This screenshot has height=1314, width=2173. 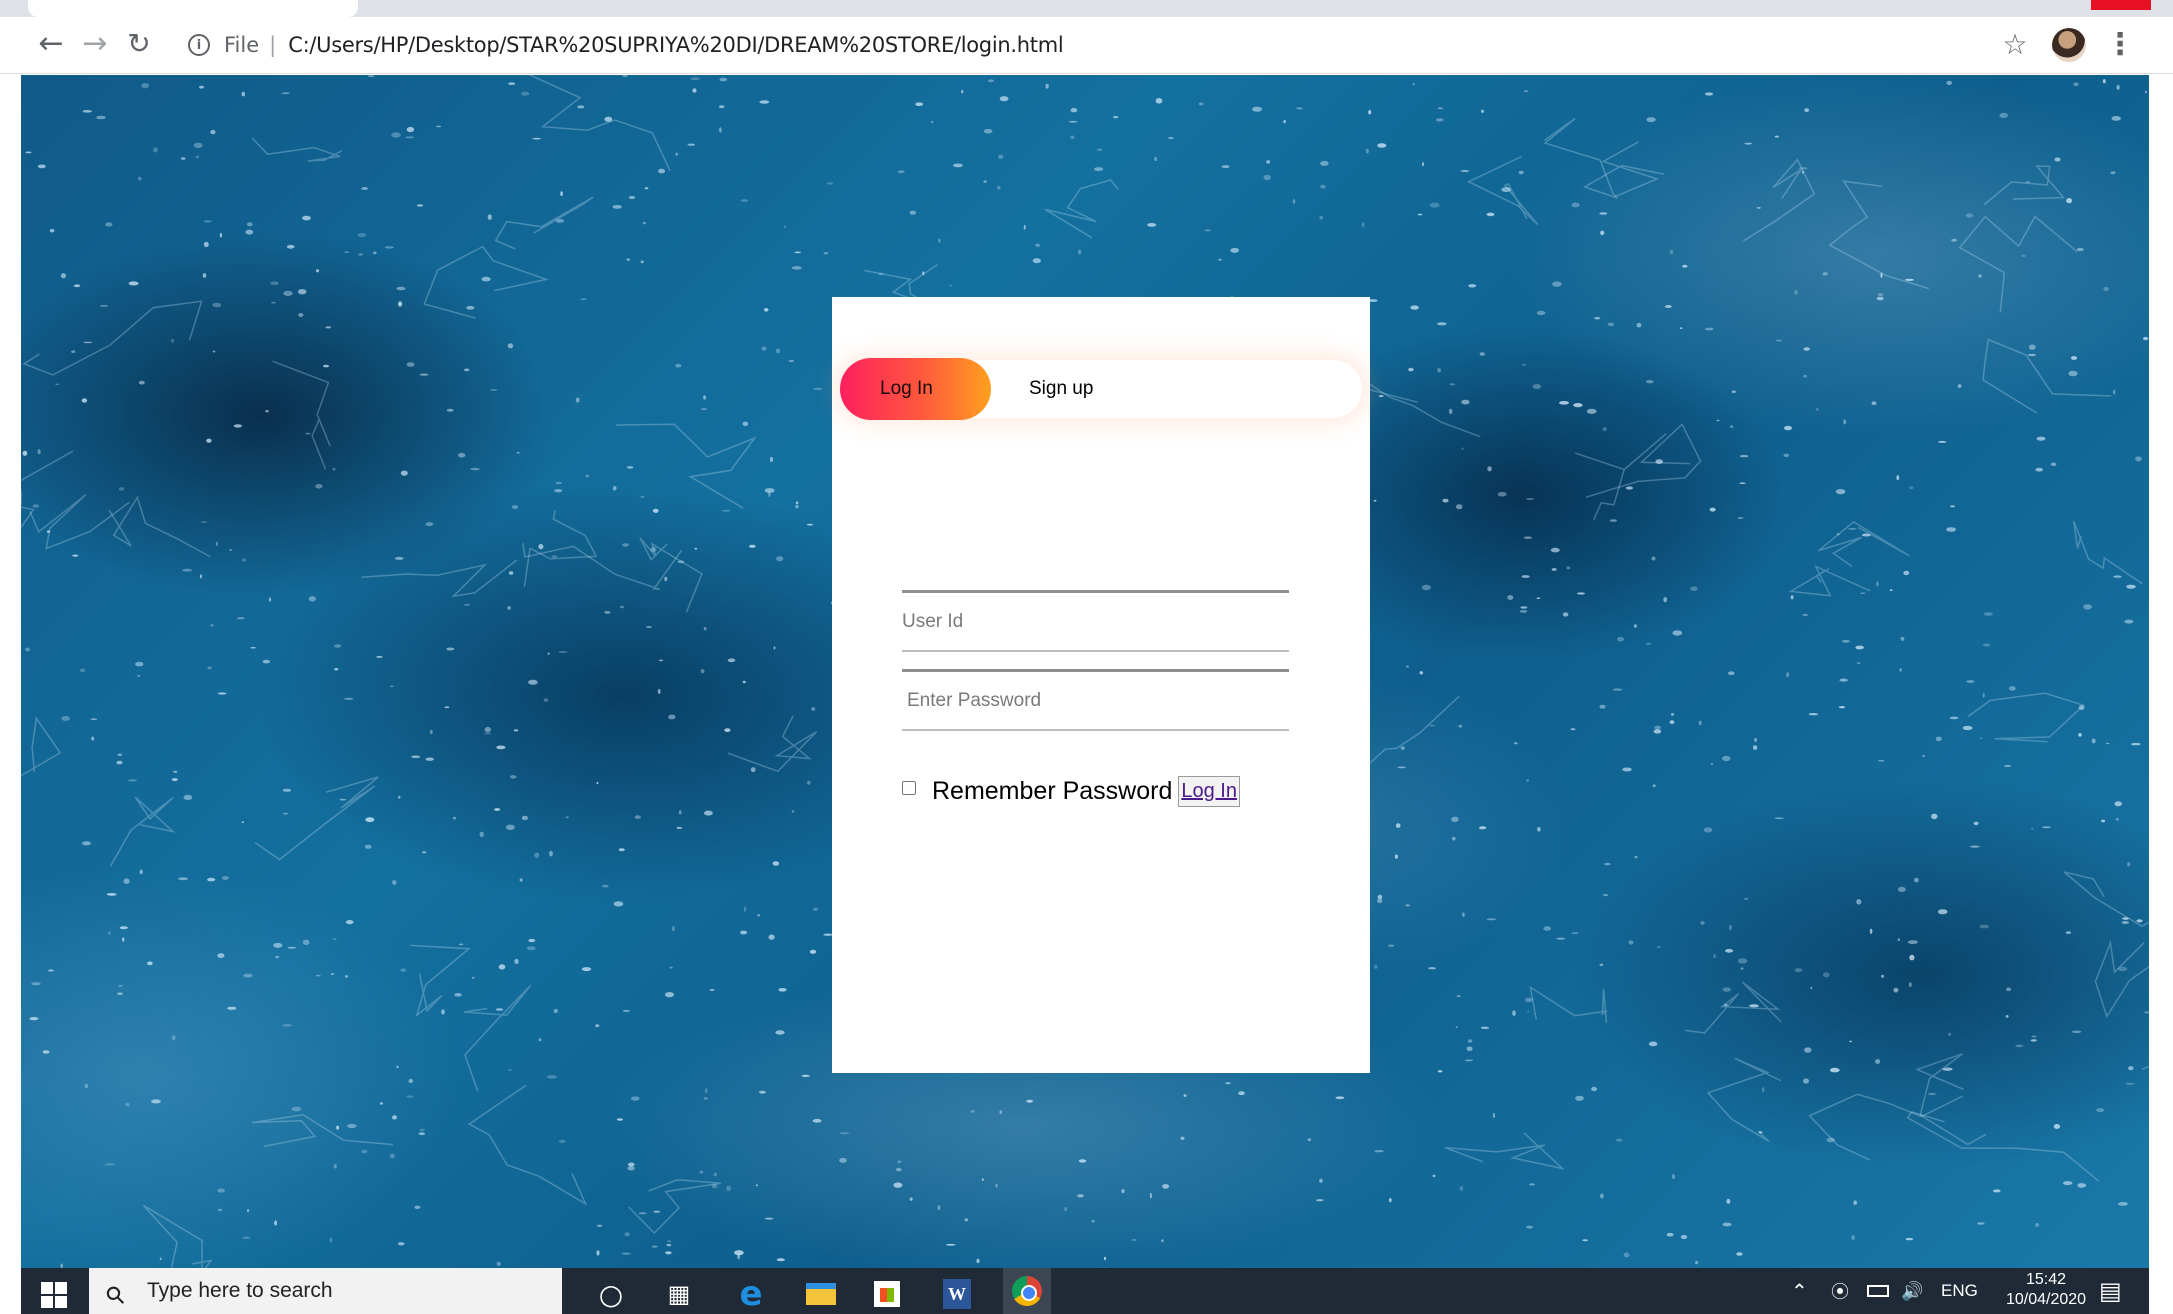 I want to click on taskbar-search-box: ⚲ Type here to search, so click(x=325, y=1291).